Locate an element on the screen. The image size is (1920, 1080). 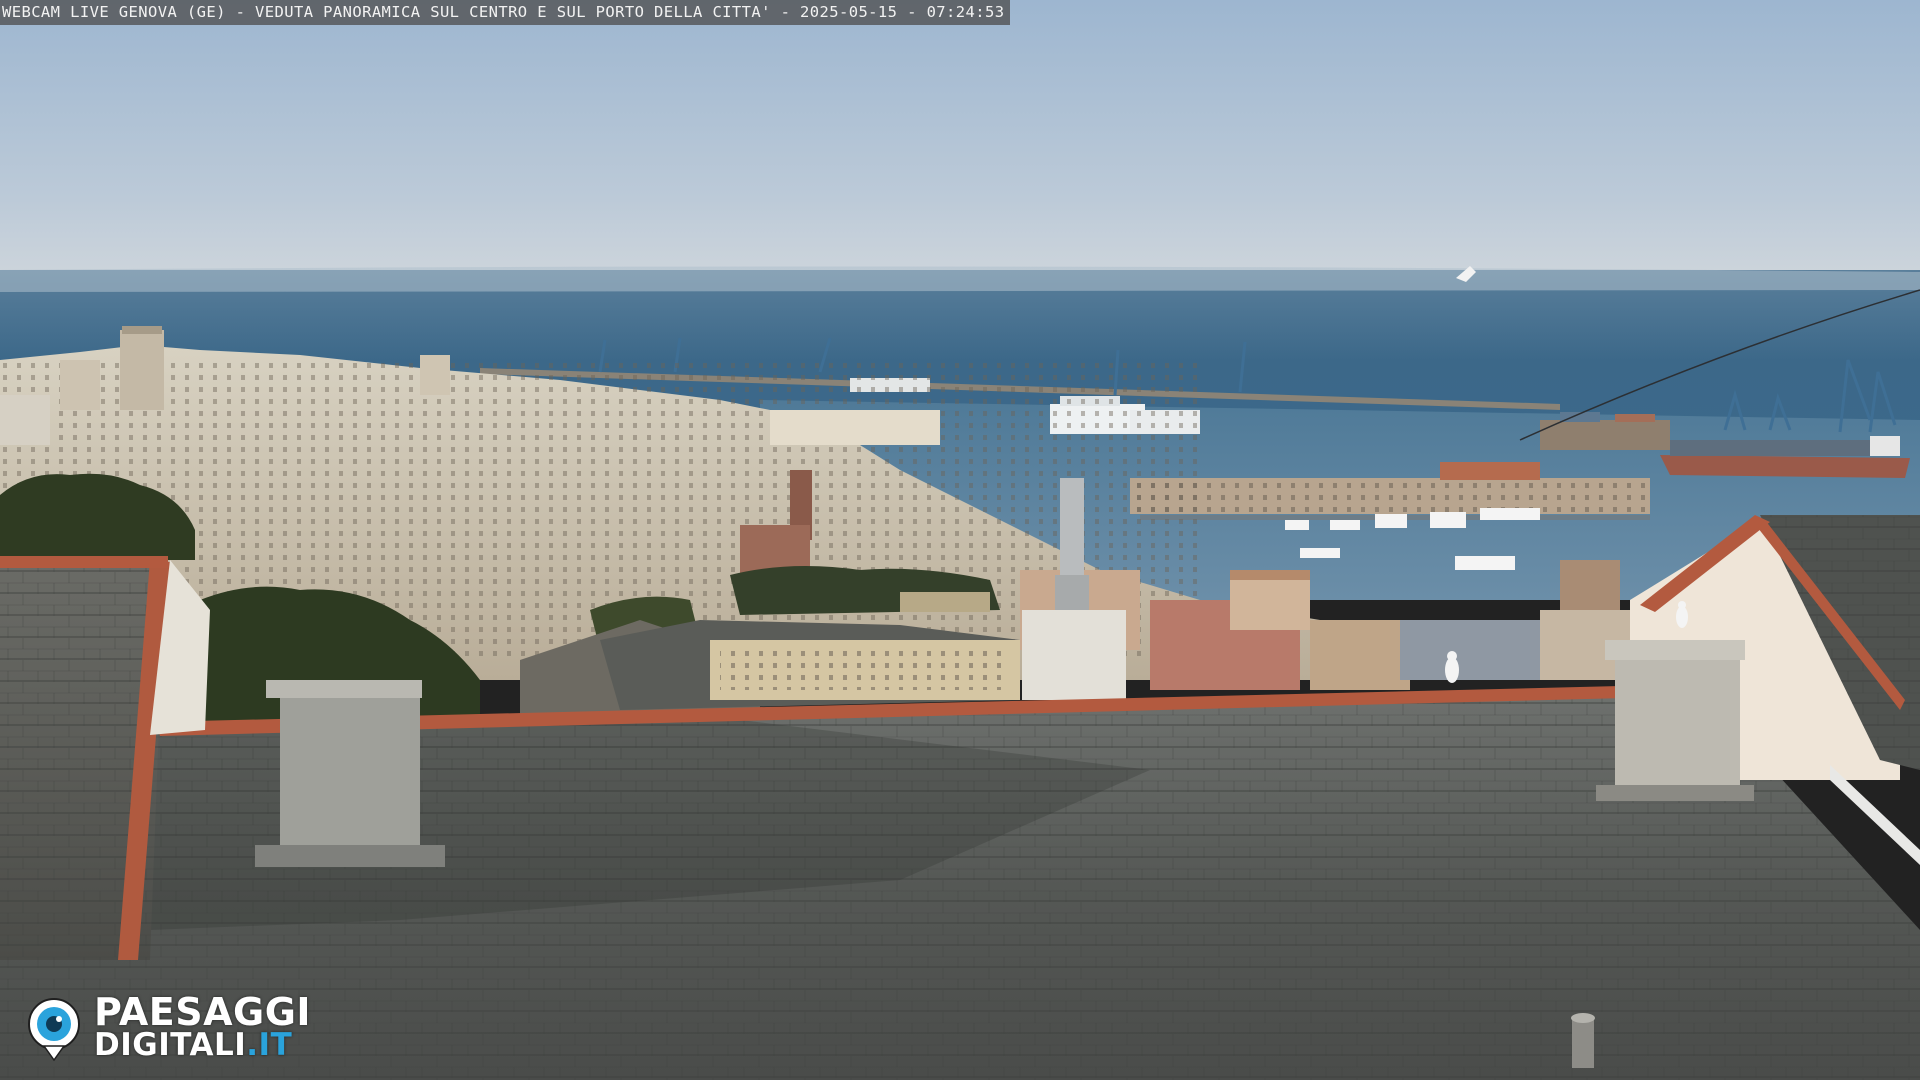
chimney-left is located at coordinates (350, 773).